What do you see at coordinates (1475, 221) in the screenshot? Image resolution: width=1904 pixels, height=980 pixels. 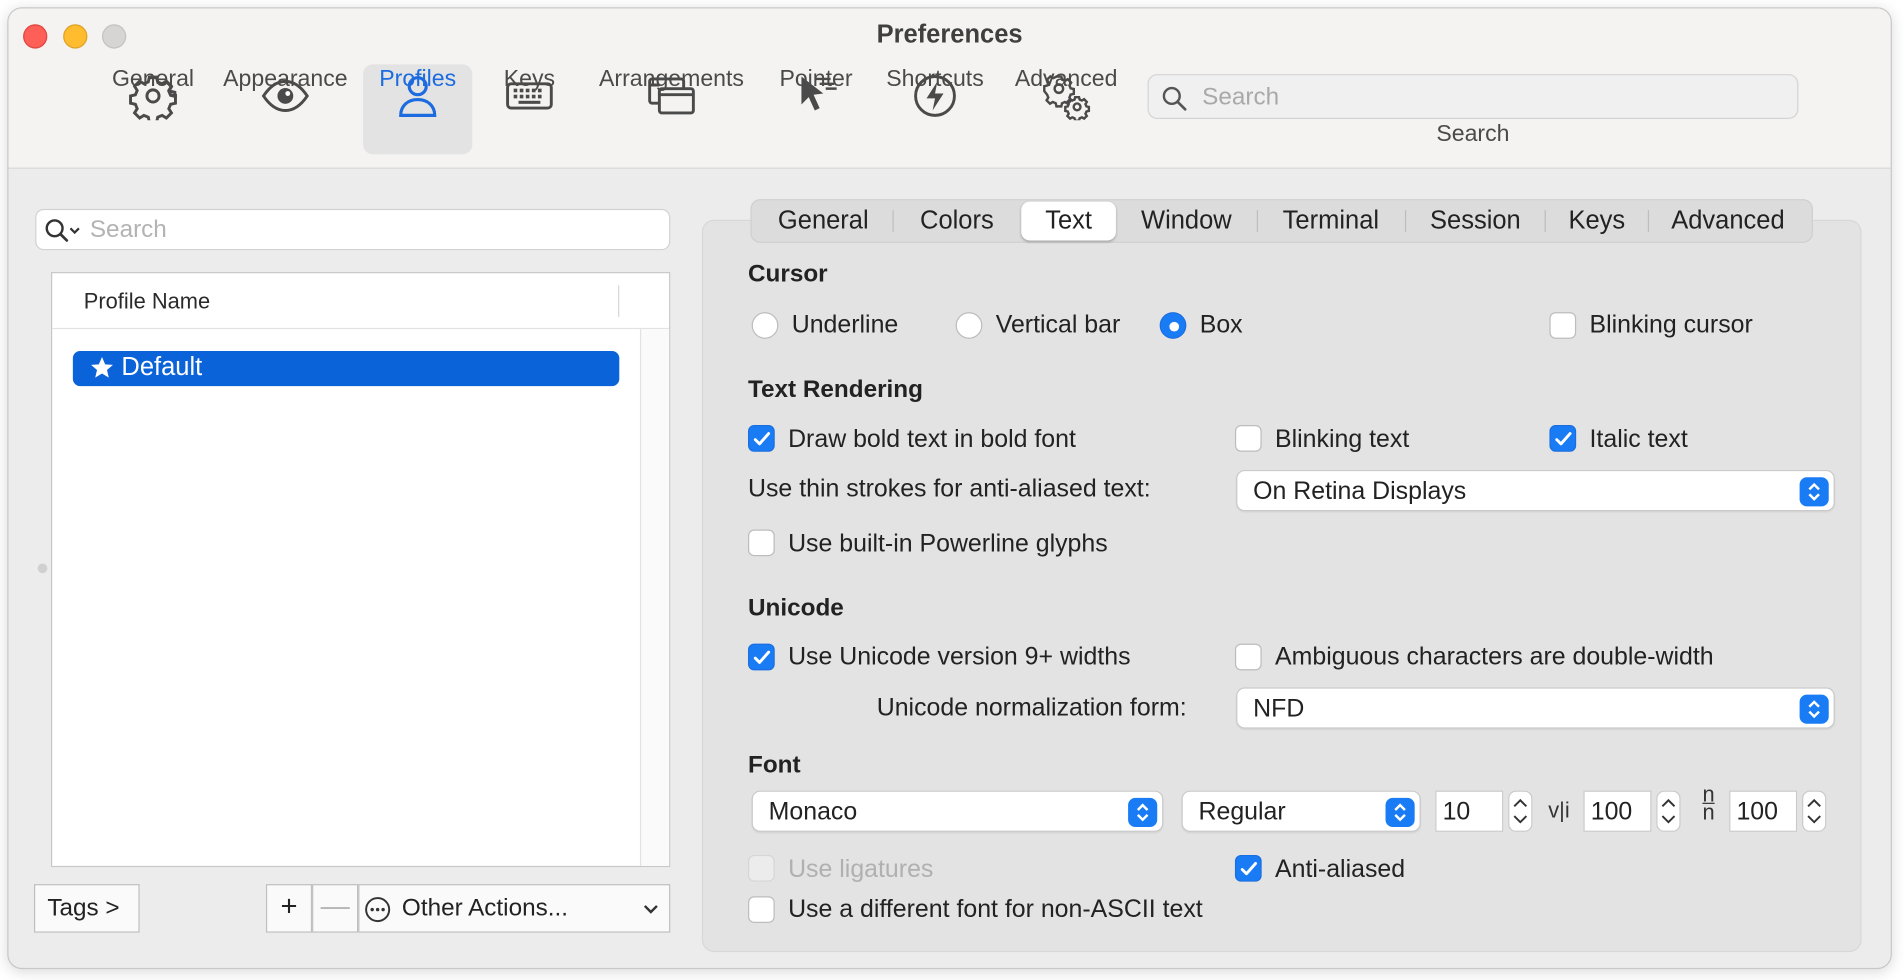 I see `tab-session: Session` at bounding box center [1475, 221].